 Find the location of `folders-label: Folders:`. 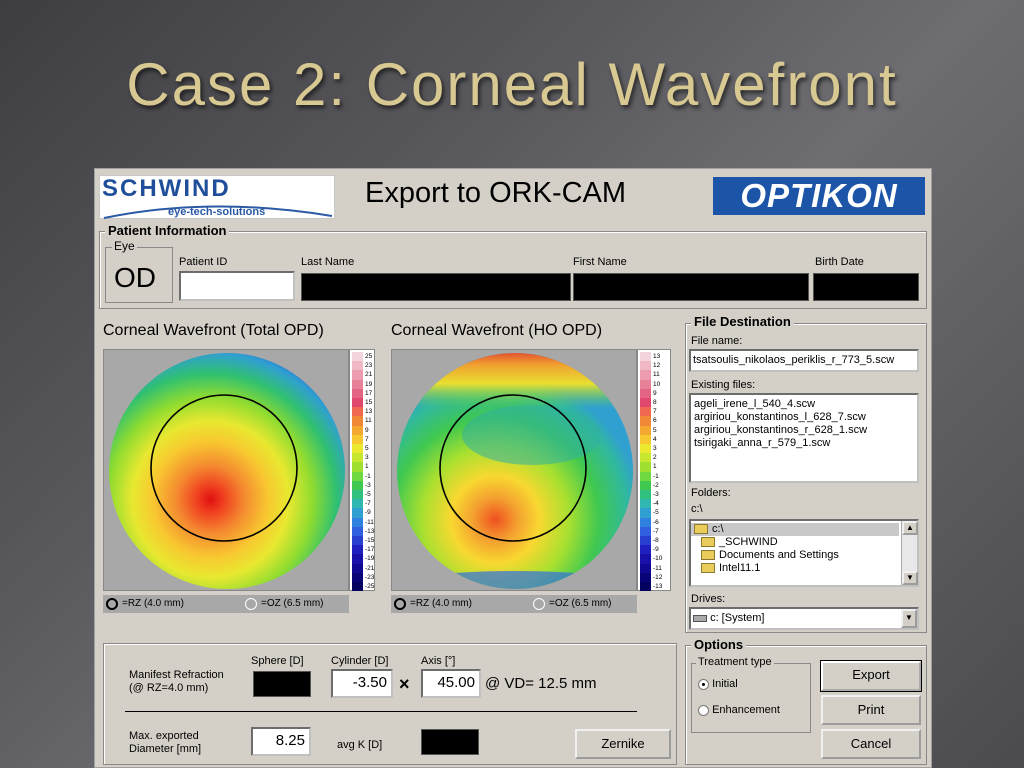

folders-label: Folders: is located at coordinates (711, 493).